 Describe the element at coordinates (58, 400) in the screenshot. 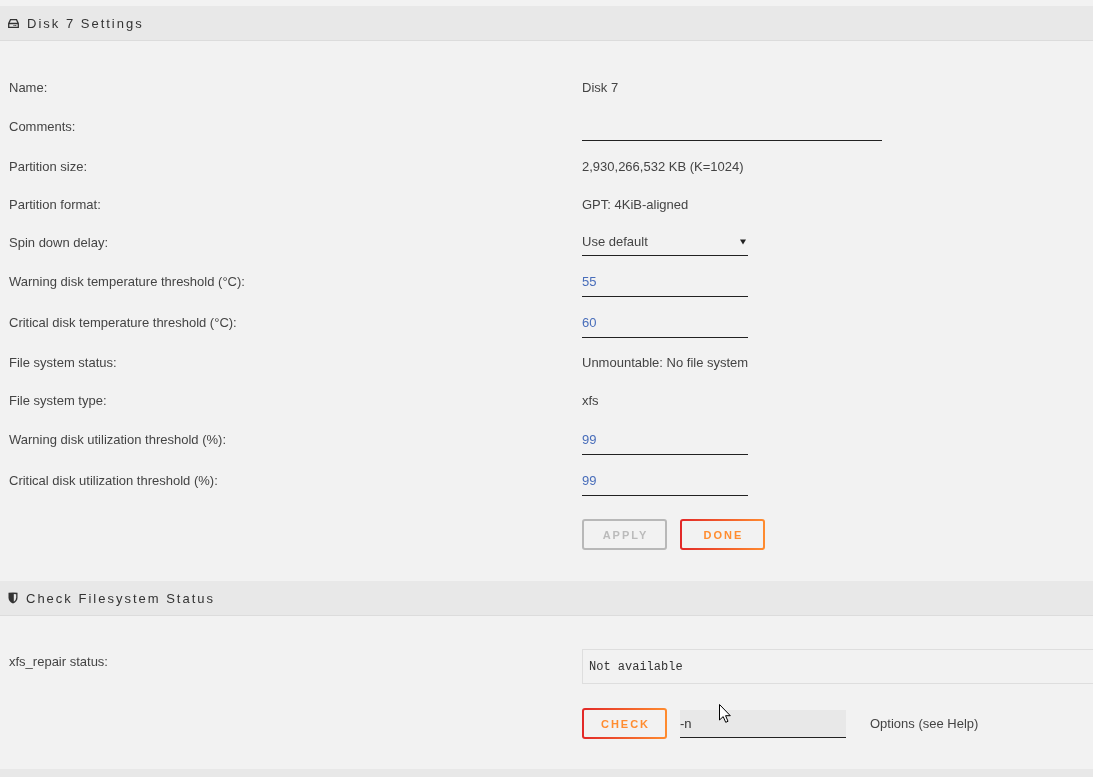

I see `field-label: File system type:` at that location.